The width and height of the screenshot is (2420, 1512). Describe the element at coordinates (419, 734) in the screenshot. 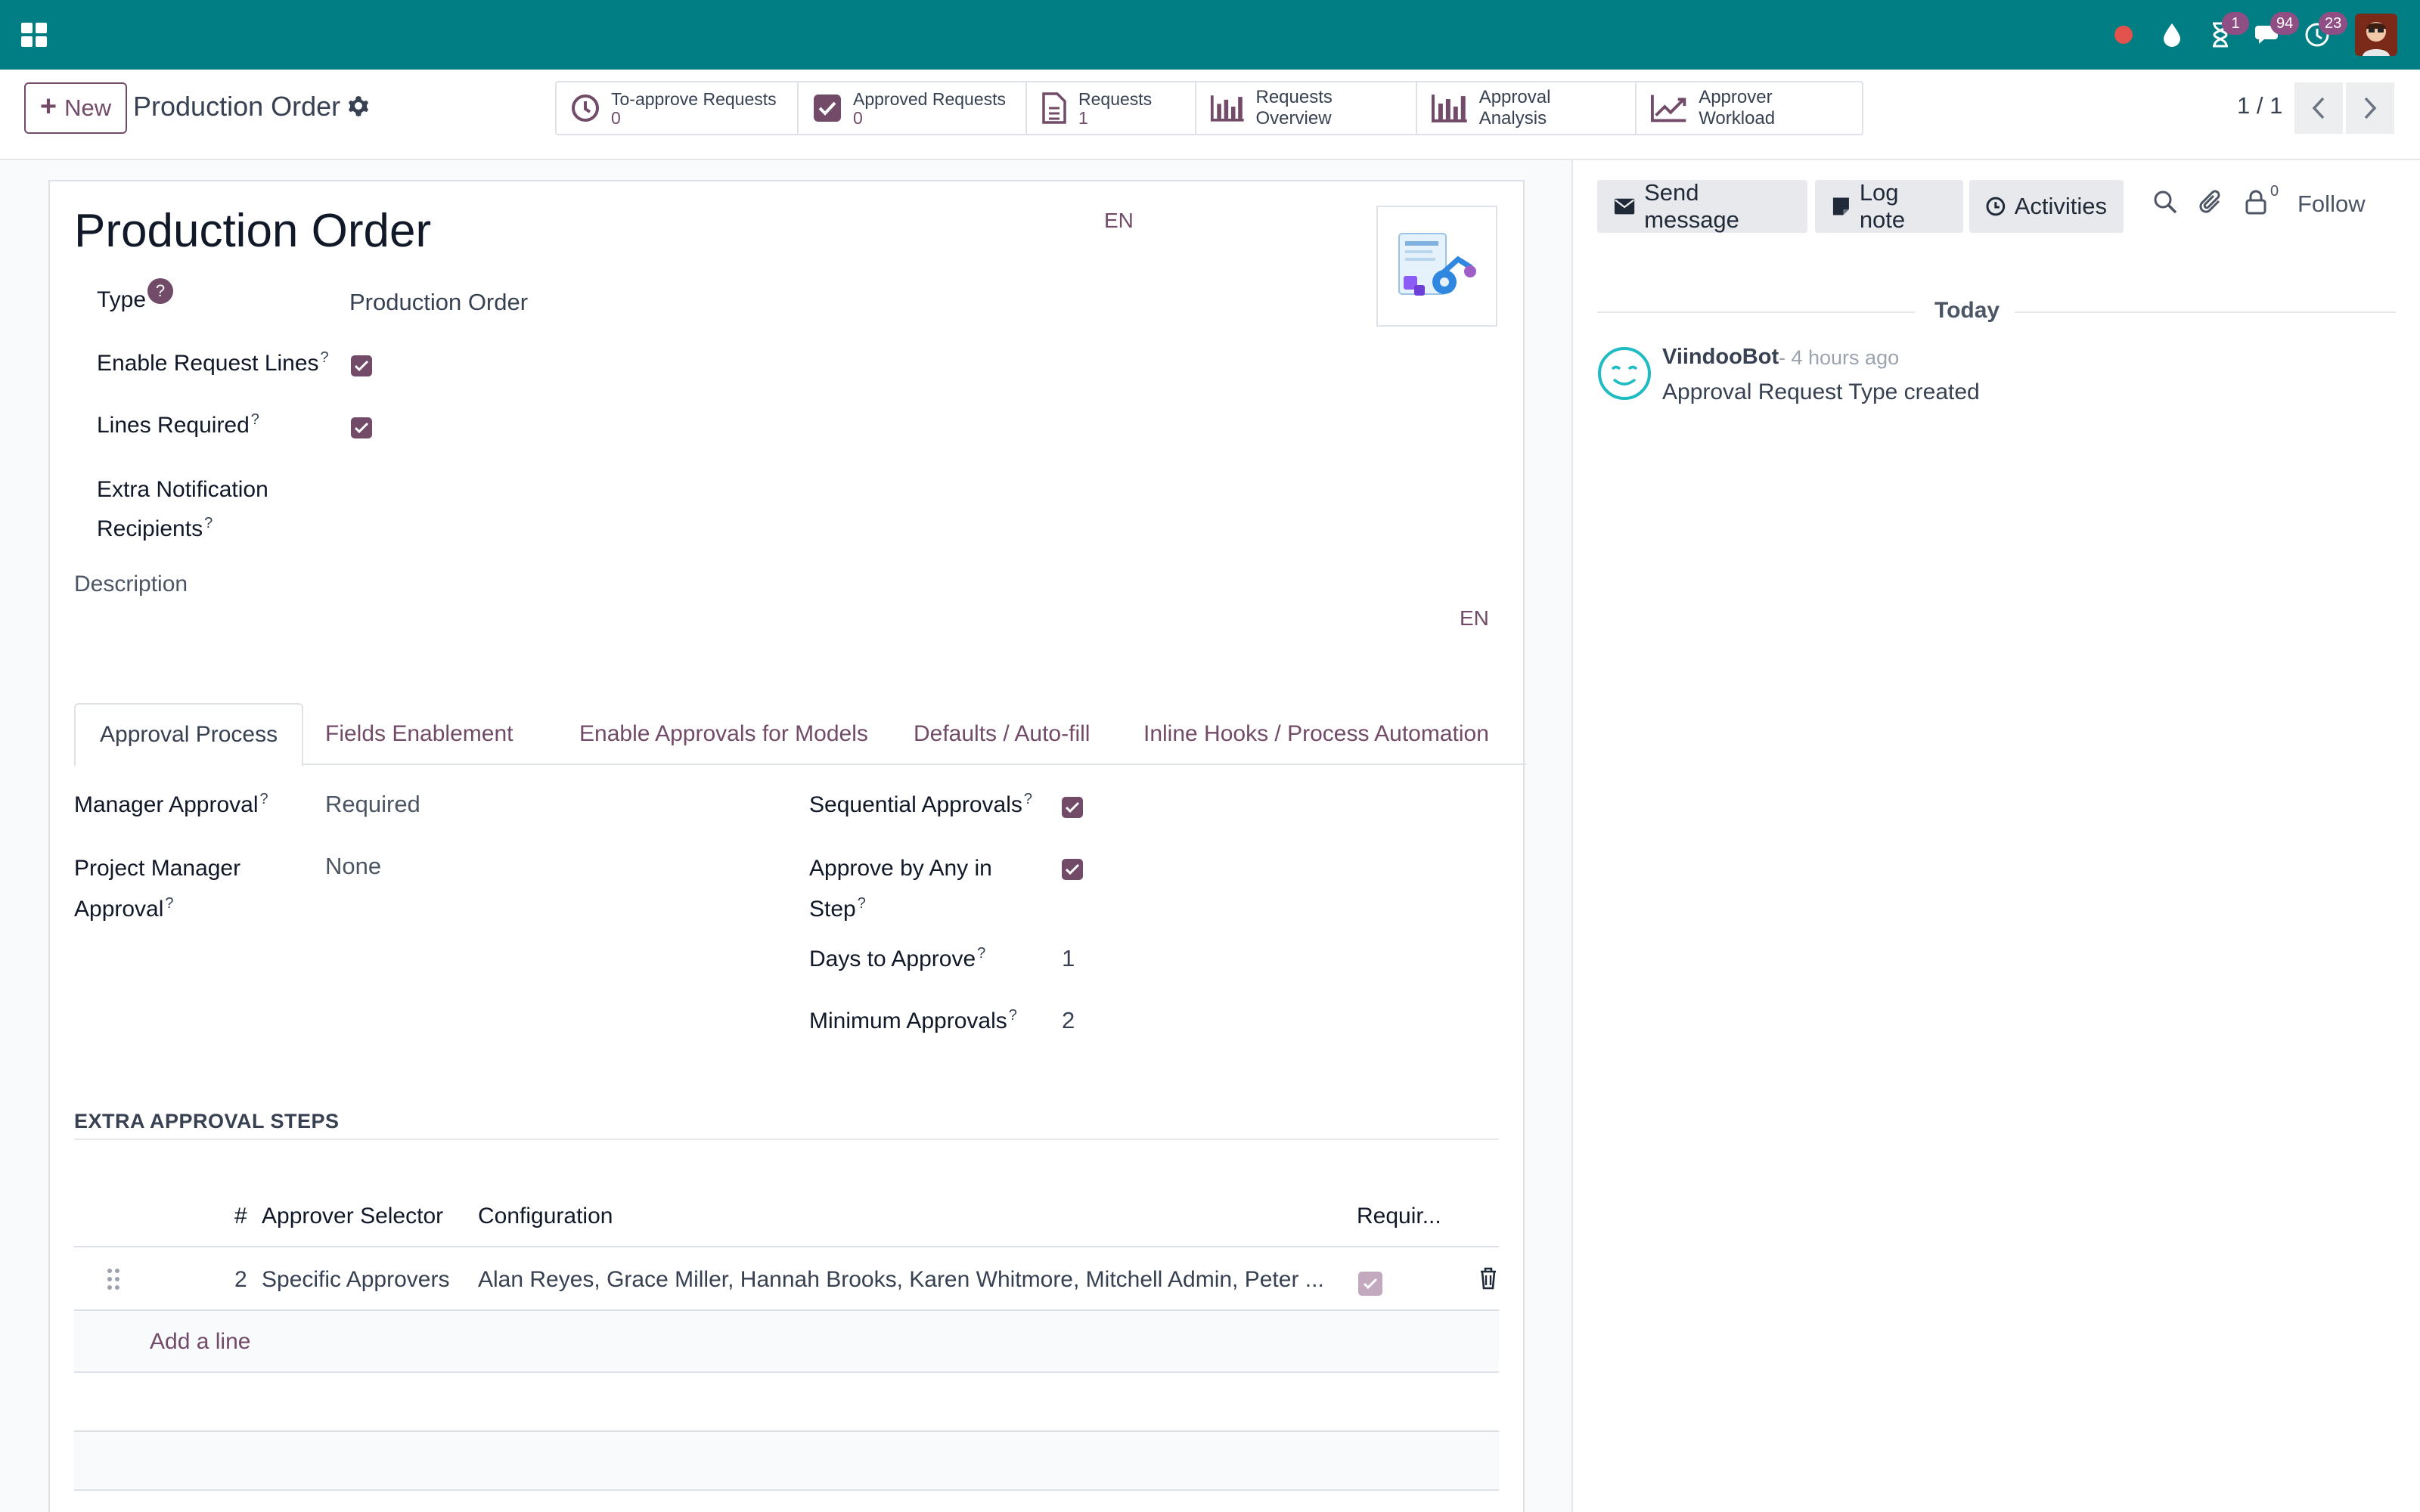

I see `tab-fields-enablement: Fields Enablement` at that location.